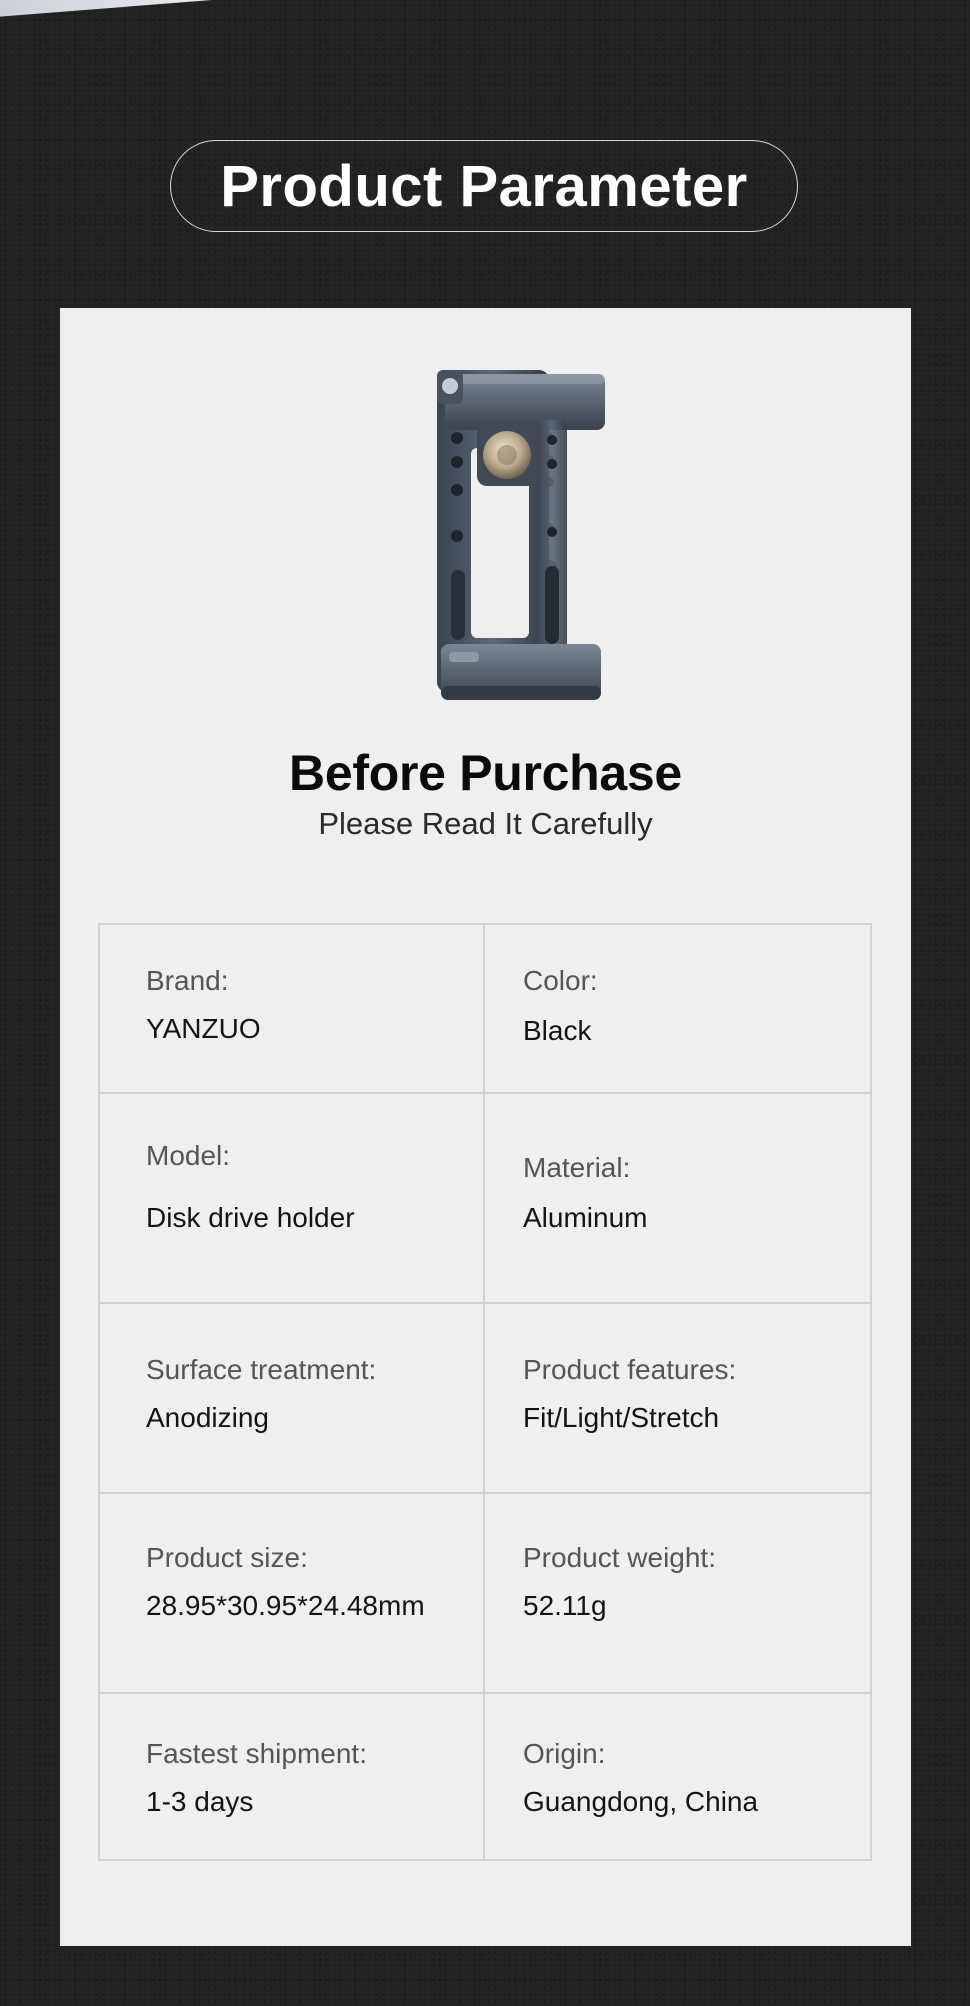  I want to click on param-value: Disk drive holder, so click(250, 1217).